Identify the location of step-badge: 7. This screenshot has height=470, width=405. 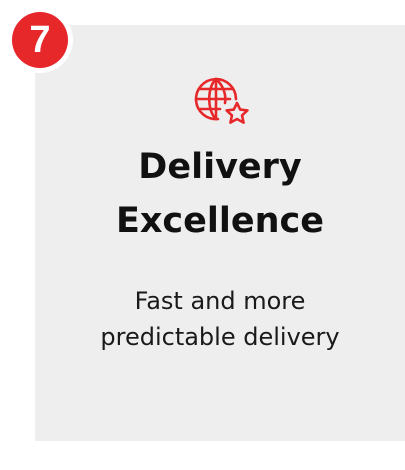
(40, 40).